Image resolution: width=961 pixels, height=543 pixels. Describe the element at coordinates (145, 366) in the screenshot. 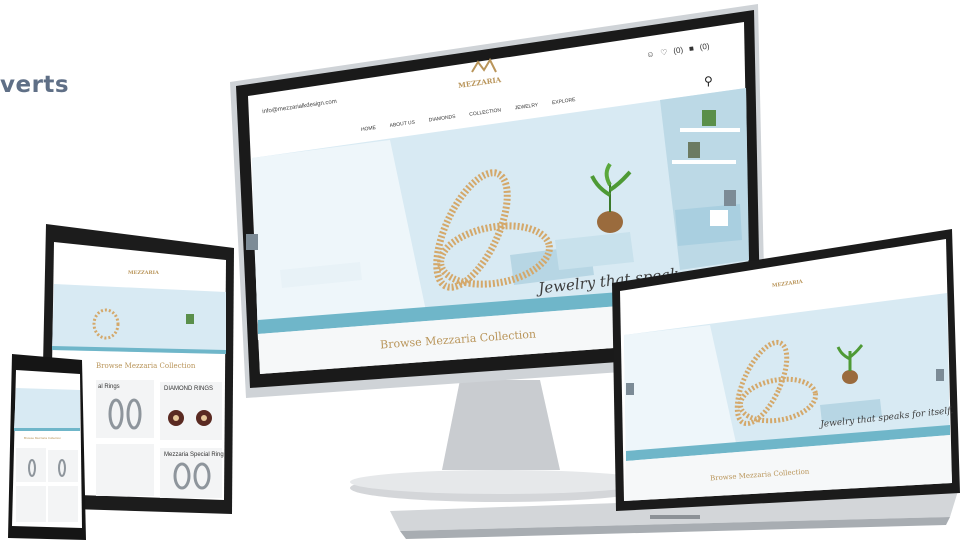

I see `tablet-browse-label: Browse Mezzaria Collection` at that location.